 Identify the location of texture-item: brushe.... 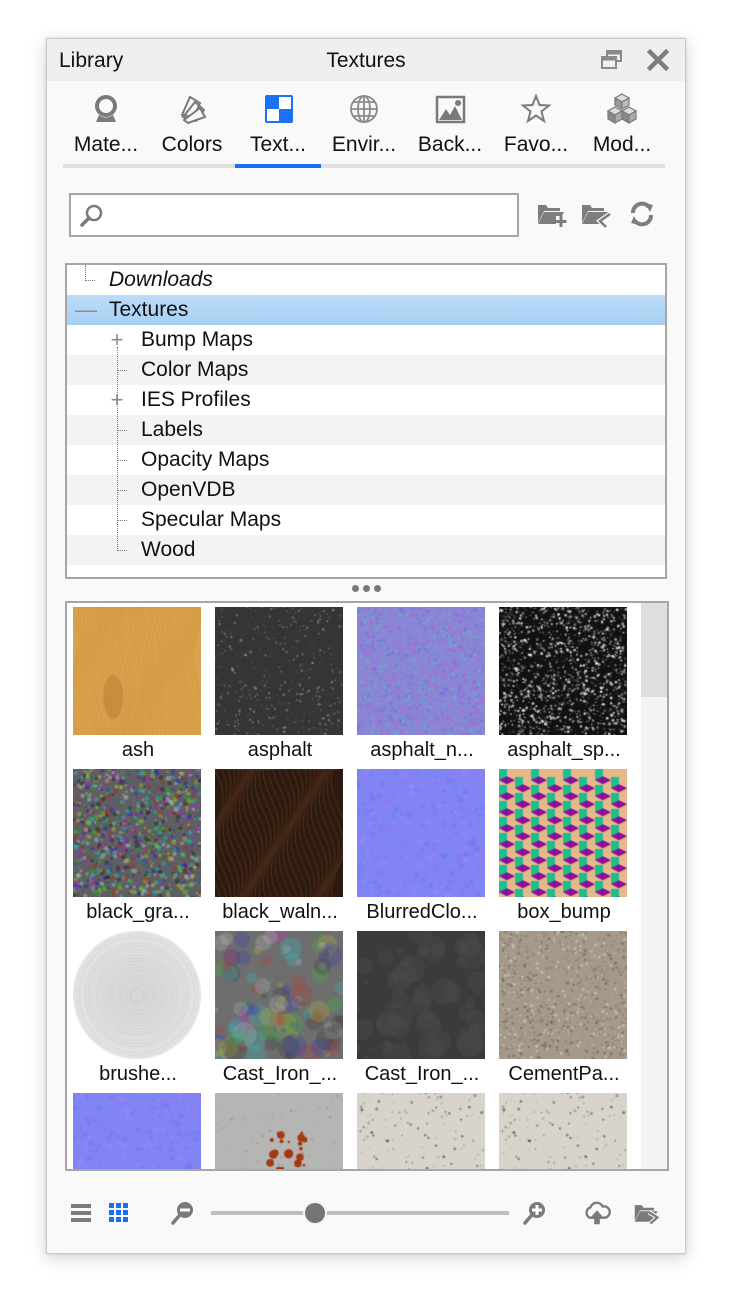
(138, 1008).